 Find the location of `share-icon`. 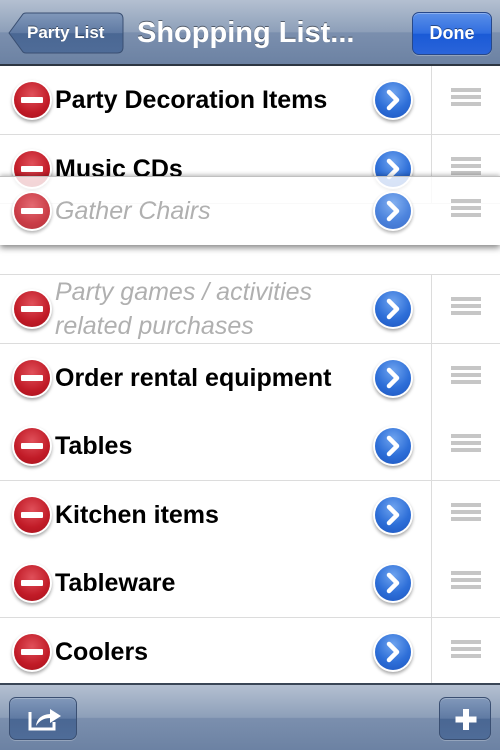

share-icon is located at coordinates (44, 720).